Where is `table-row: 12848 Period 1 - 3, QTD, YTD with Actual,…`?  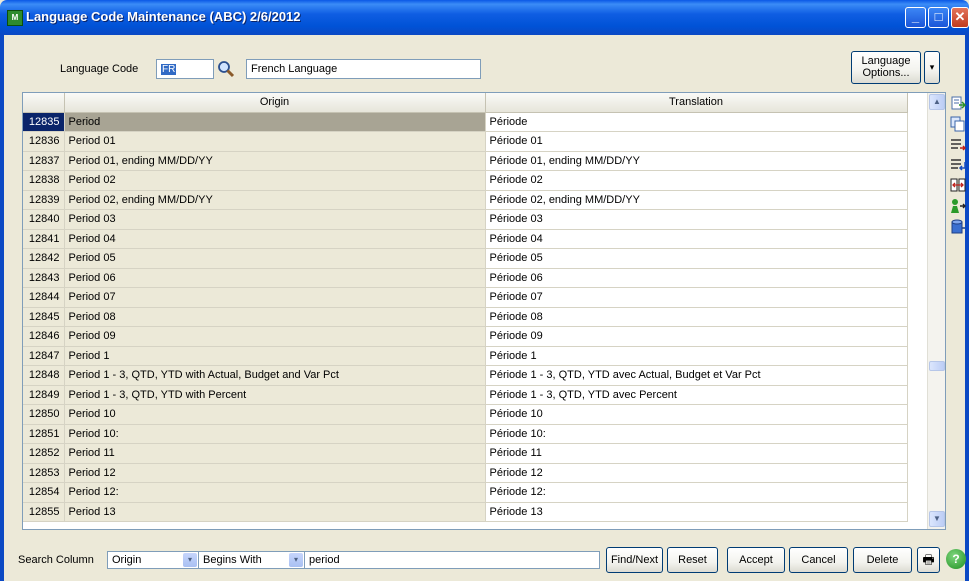 table-row: 12848 Period 1 - 3, QTD, YTD with Actual,… is located at coordinates (465, 375).